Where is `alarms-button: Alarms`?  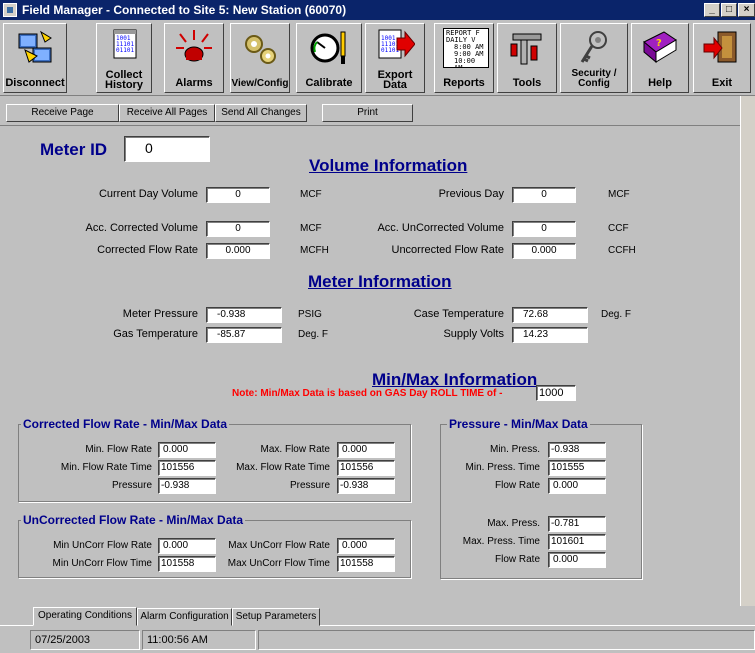 alarms-button: Alarms is located at coordinates (194, 58).